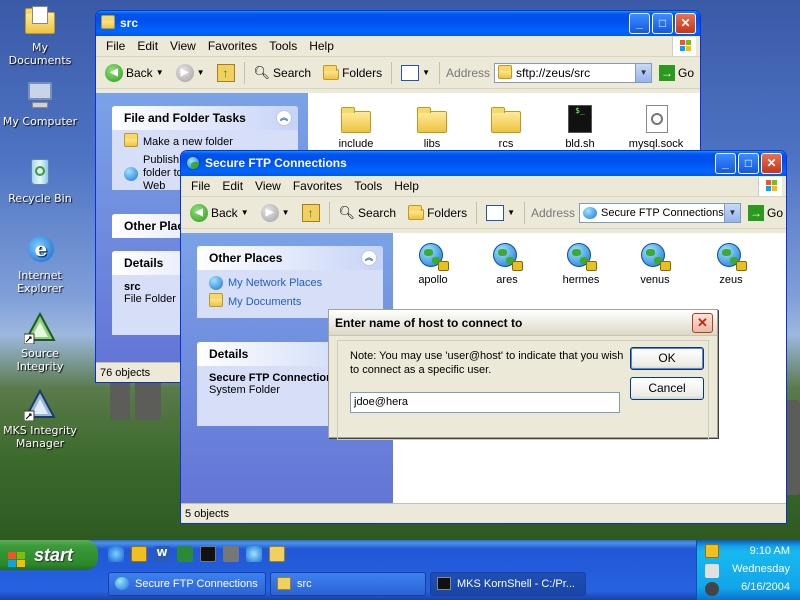 Image resolution: width=800 pixels, height=600 pixels. What do you see at coordinates (485, 402) in the screenshot?
I see `host-input: jdoe@hera` at bounding box center [485, 402].